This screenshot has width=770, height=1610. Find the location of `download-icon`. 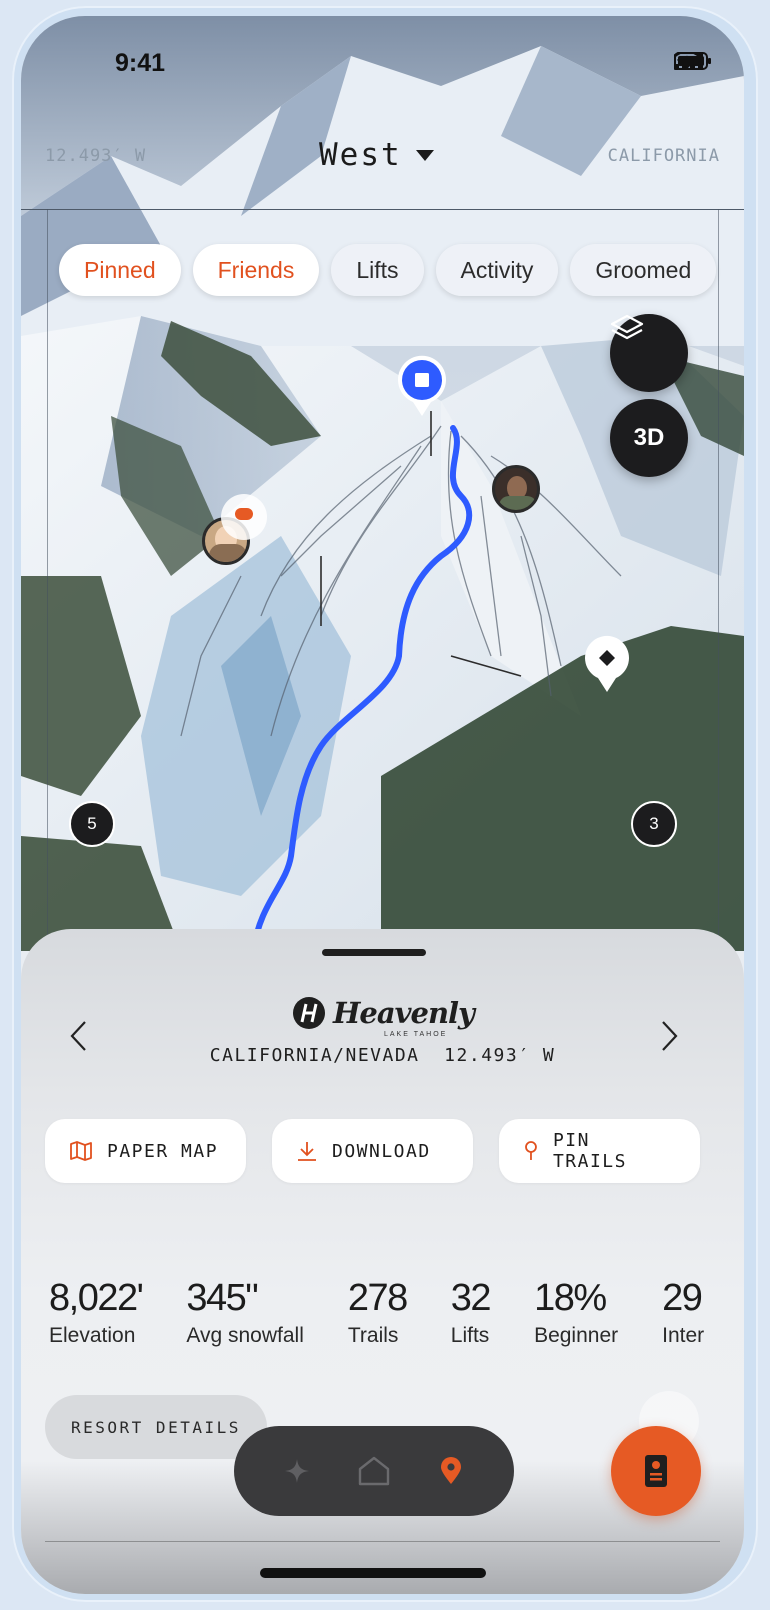

download-icon is located at coordinates (307, 1151).